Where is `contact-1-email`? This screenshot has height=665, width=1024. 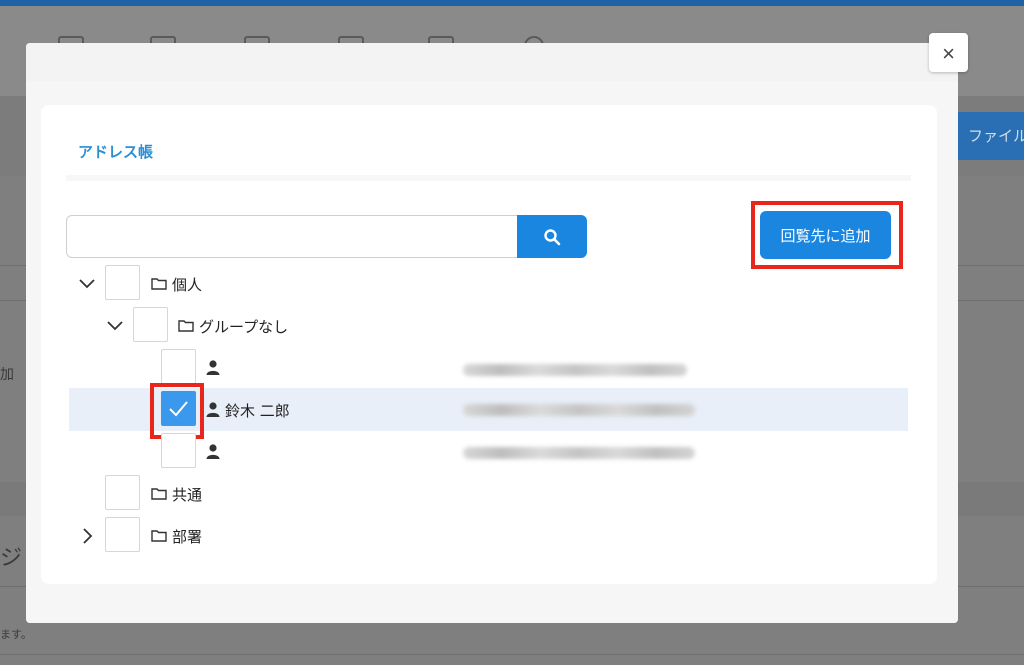
contact-1-email is located at coordinates (575, 370).